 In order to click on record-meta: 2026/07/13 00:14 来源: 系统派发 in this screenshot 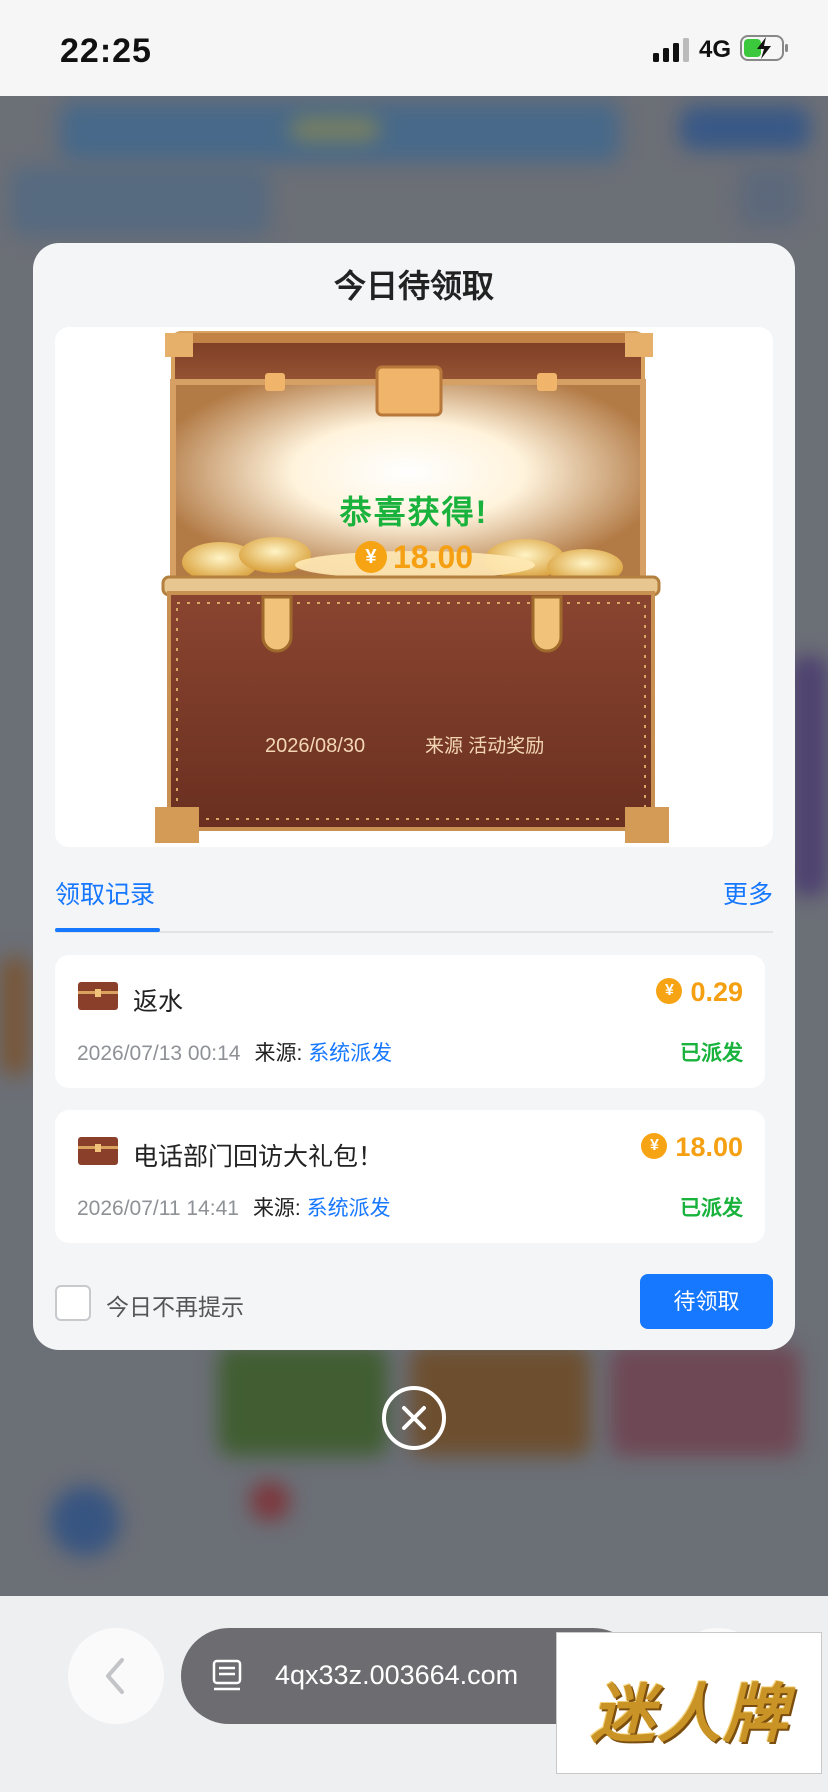, I will do `click(234, 1052)`.